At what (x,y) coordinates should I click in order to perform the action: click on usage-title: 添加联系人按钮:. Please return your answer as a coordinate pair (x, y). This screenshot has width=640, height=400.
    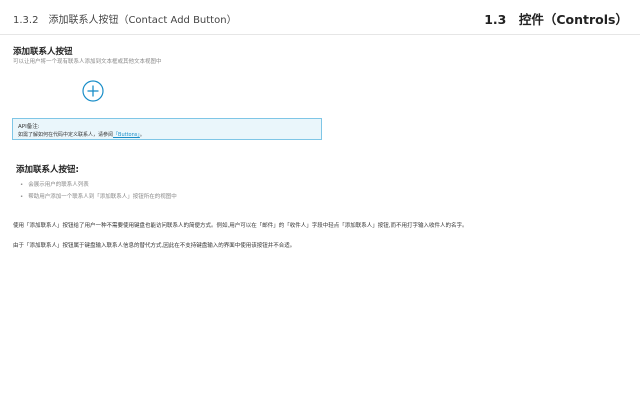
    Looking at the image, I should click on (47, 170).